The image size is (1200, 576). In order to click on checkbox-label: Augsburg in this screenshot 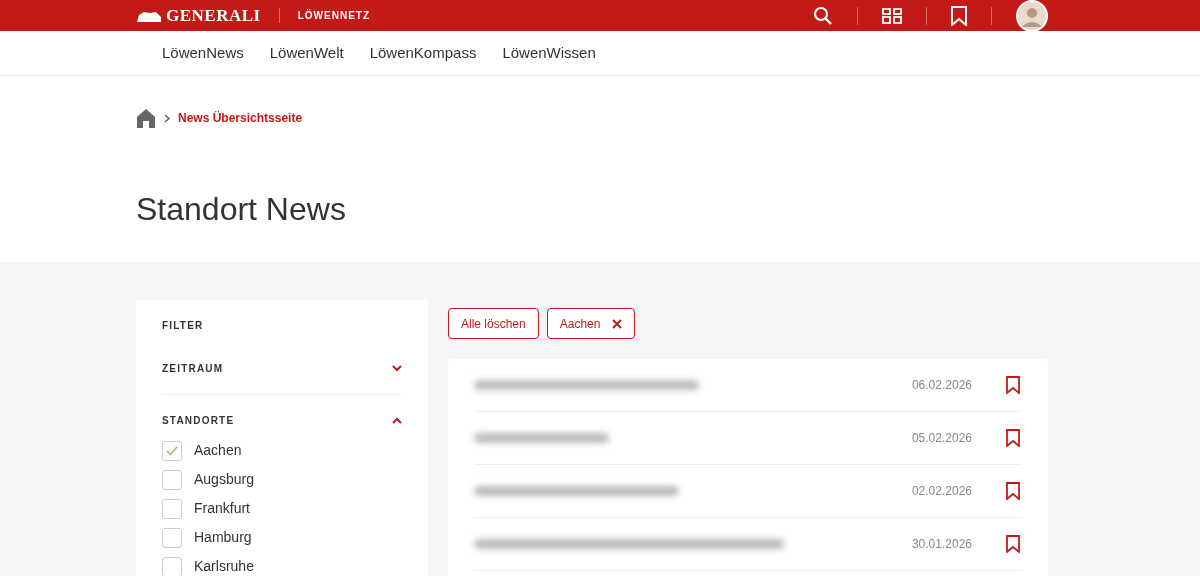, I will do `click(224, 479)`.